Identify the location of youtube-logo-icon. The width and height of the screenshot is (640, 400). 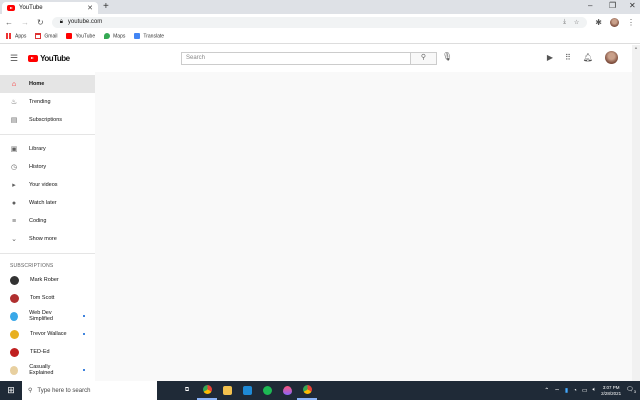
(33, 58).